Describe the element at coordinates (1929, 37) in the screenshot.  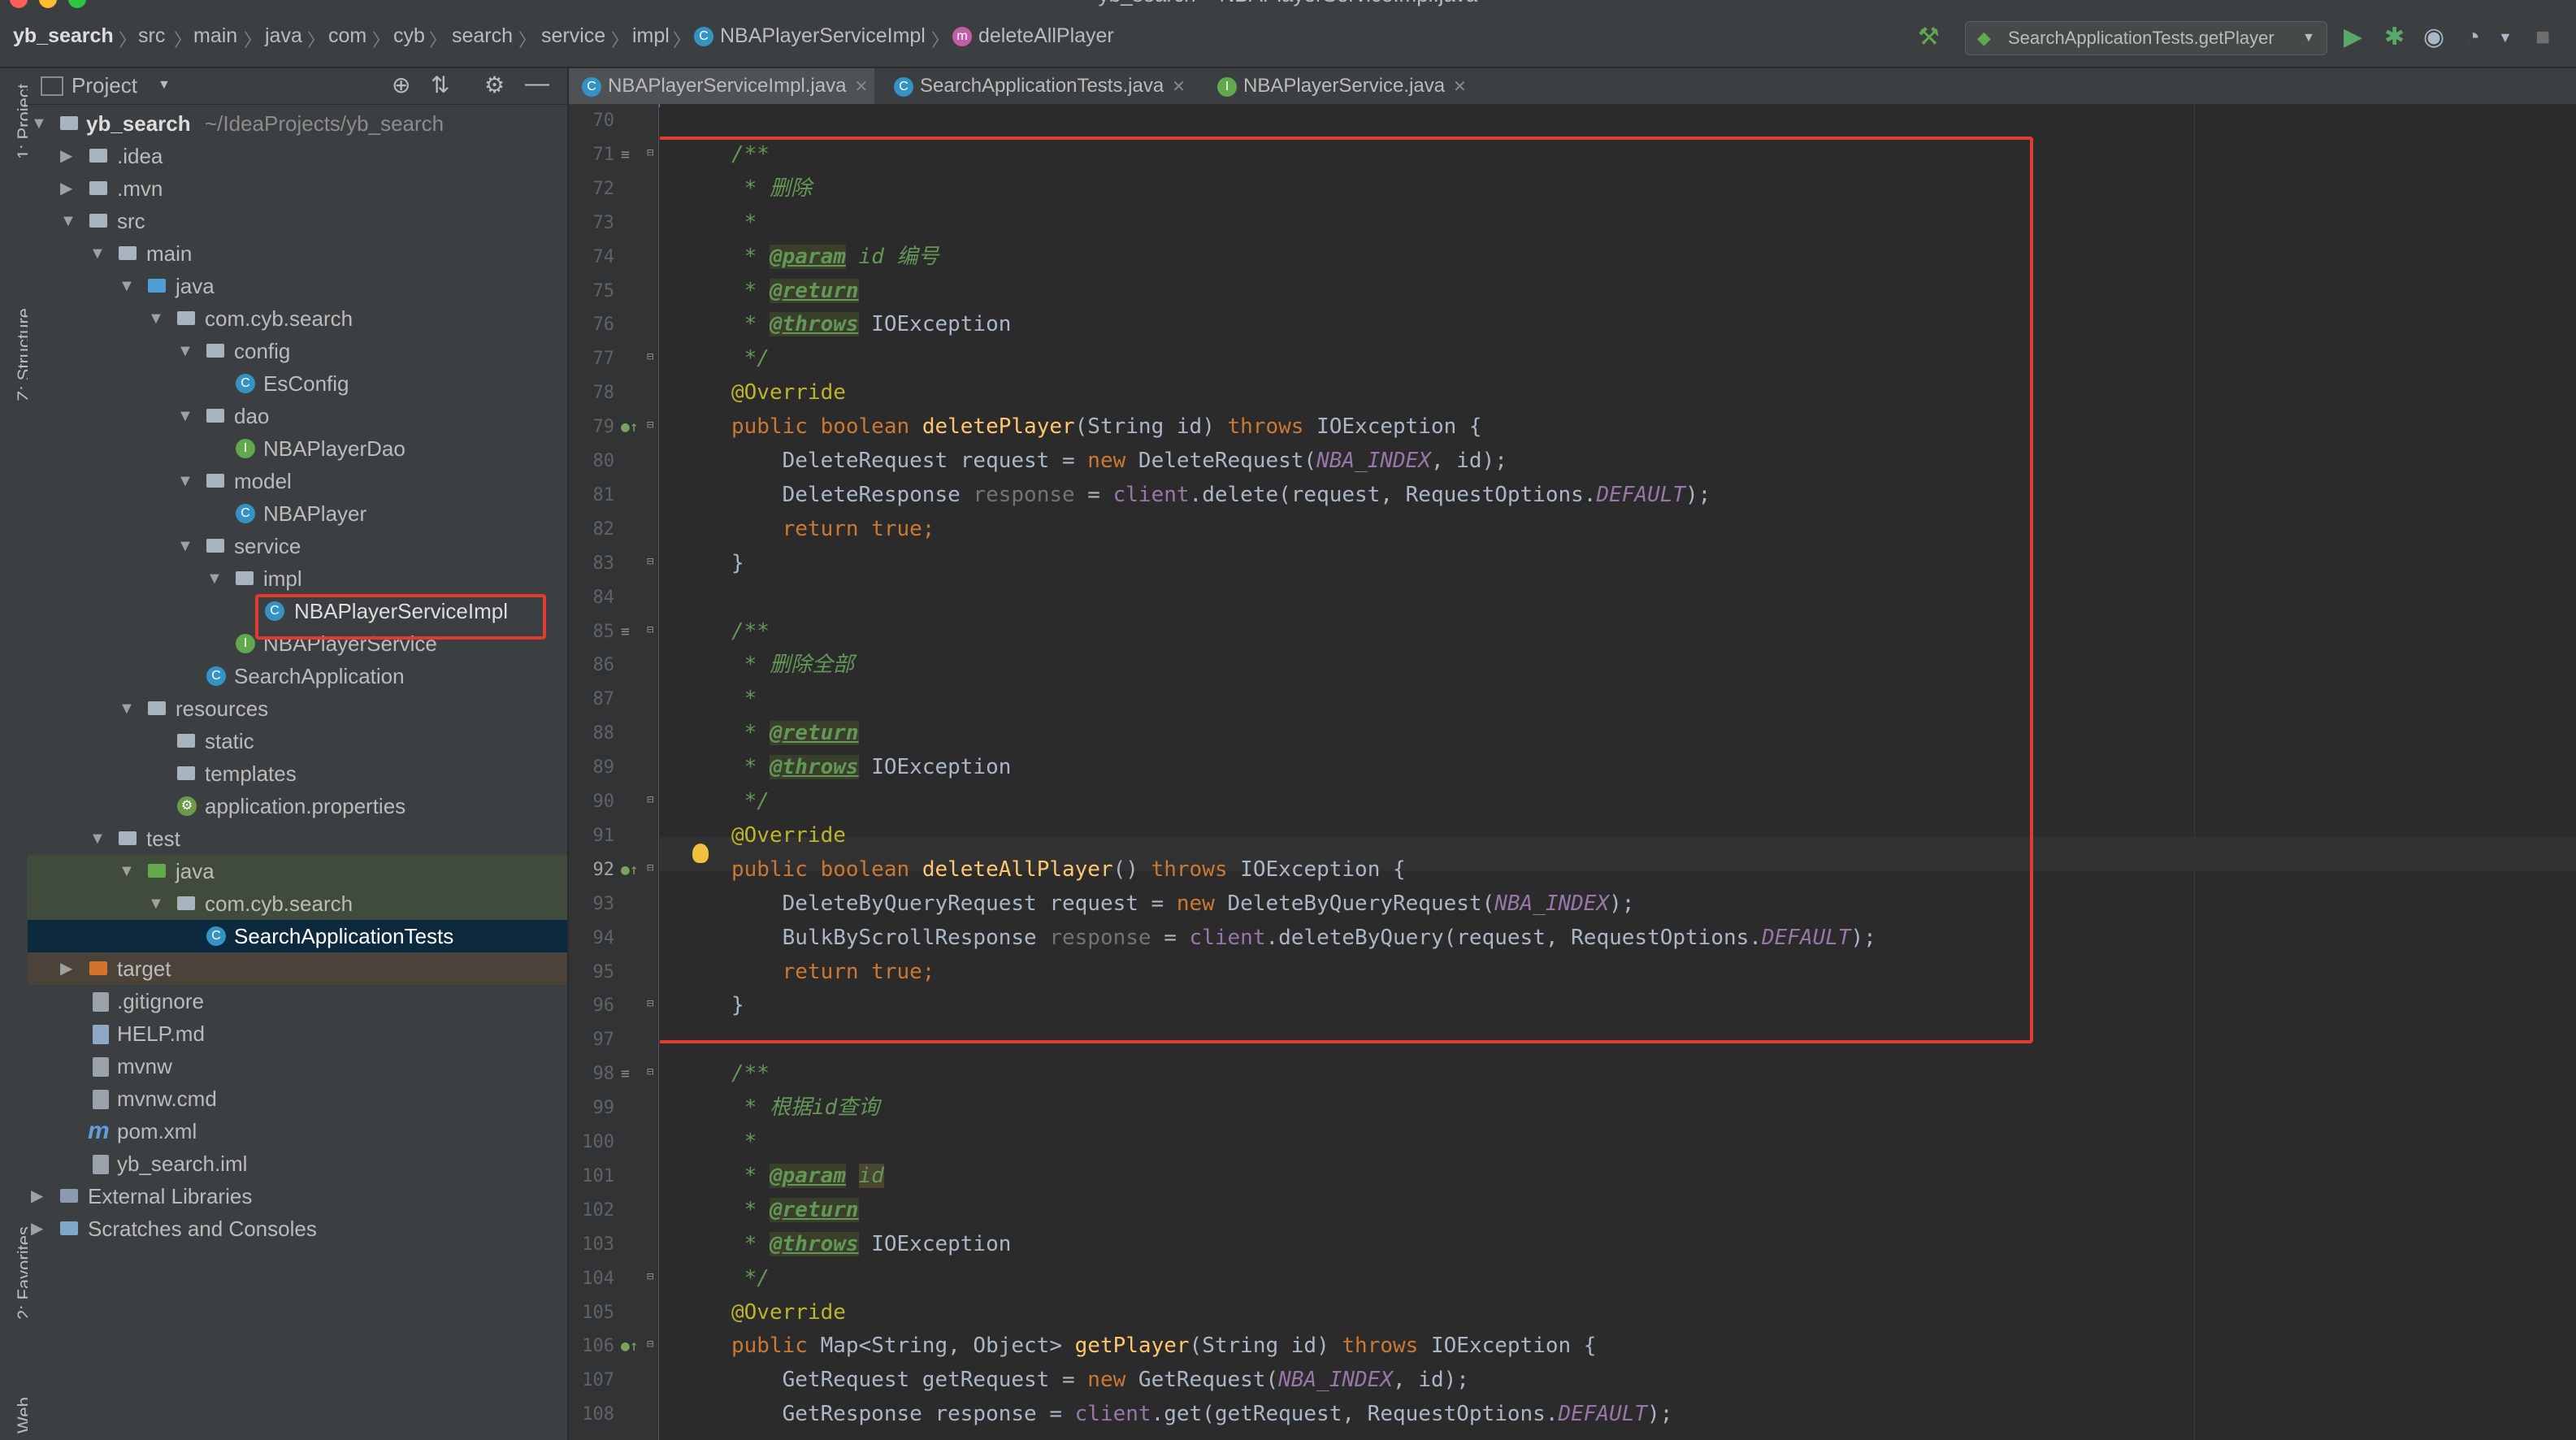
I see `build-hammer-icon: ⚒` at that location.